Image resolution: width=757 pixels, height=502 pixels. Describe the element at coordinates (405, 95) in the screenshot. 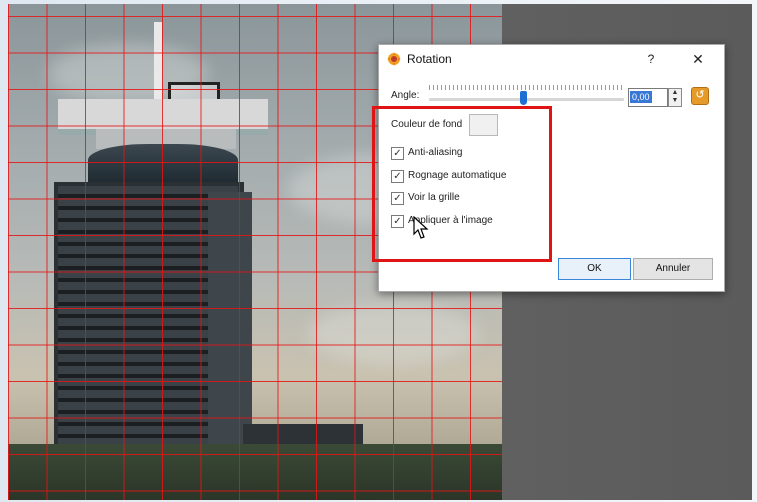

I see `angle-label: Angle:` at that location.